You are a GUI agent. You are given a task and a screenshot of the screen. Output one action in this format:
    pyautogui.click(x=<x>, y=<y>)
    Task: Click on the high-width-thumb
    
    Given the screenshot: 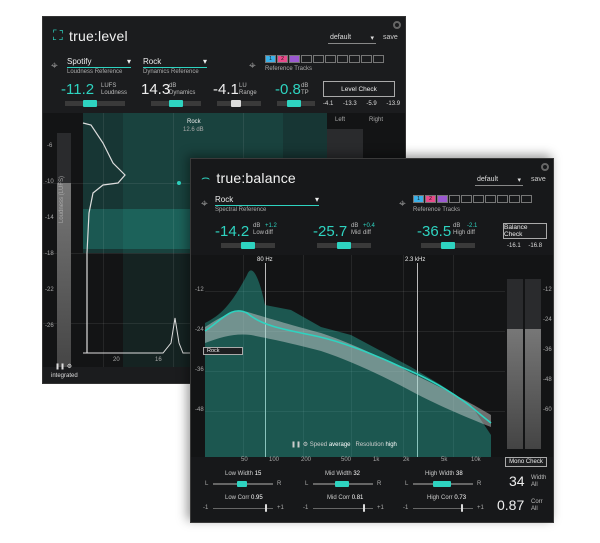 What is the action you would take?
    pyautogui.click(x=442, y=484)
    